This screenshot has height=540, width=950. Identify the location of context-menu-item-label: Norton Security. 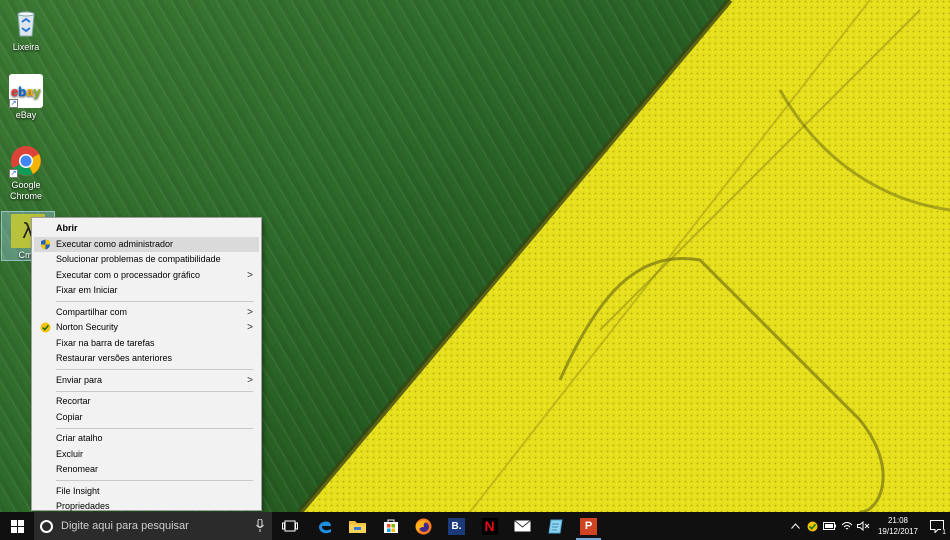
(87, 327).